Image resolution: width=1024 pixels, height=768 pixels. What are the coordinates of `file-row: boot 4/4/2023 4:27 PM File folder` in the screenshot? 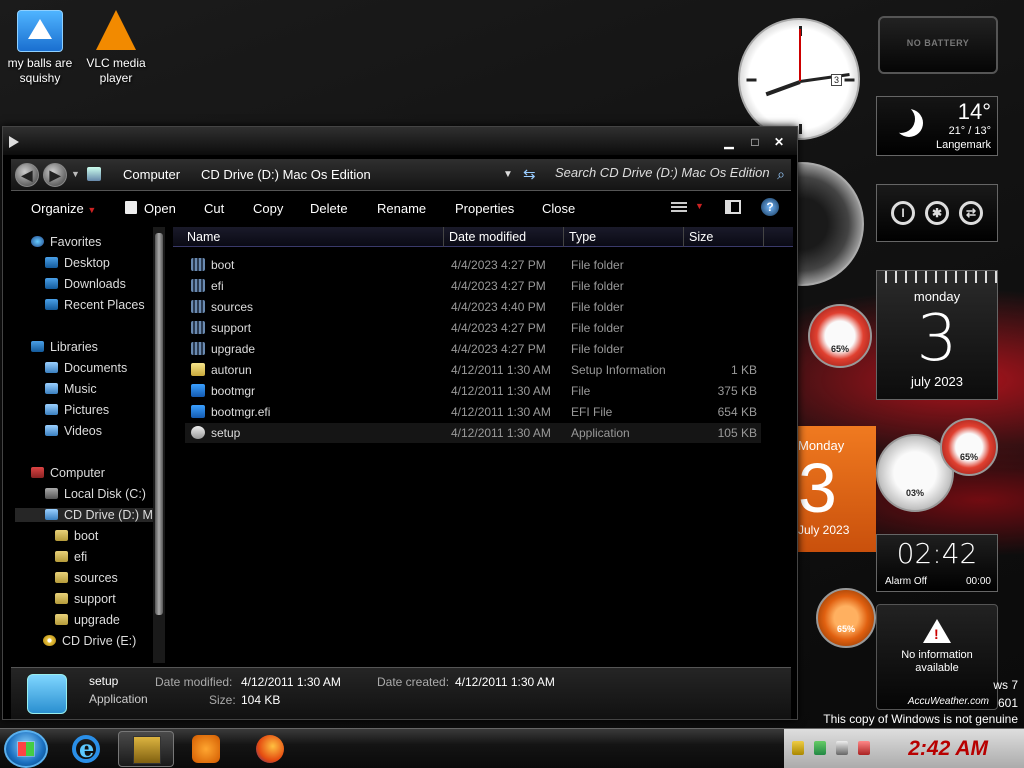 It's located at (473, 265).